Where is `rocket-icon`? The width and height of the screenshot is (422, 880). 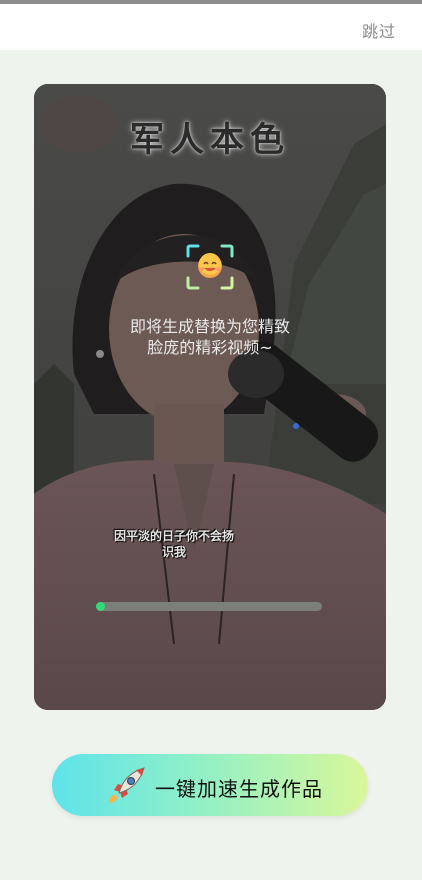 rocket-icon is located at coordinates (126, 785).